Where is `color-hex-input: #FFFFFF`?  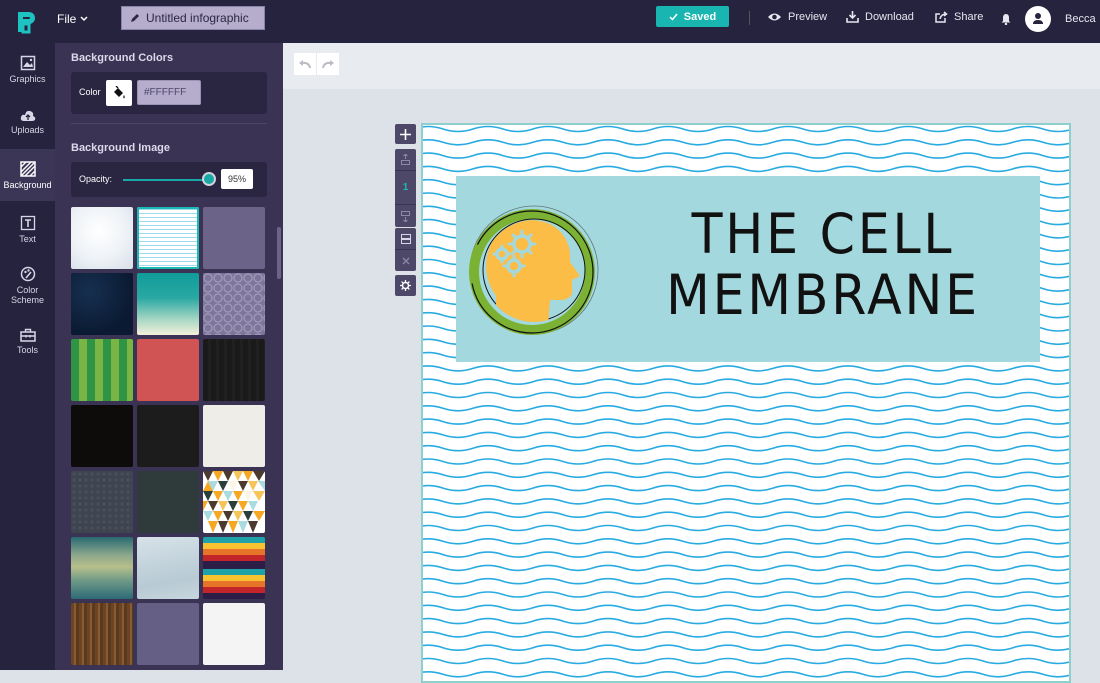
color-hex-input: #FFFFFF is located at coordinates (169, 92).